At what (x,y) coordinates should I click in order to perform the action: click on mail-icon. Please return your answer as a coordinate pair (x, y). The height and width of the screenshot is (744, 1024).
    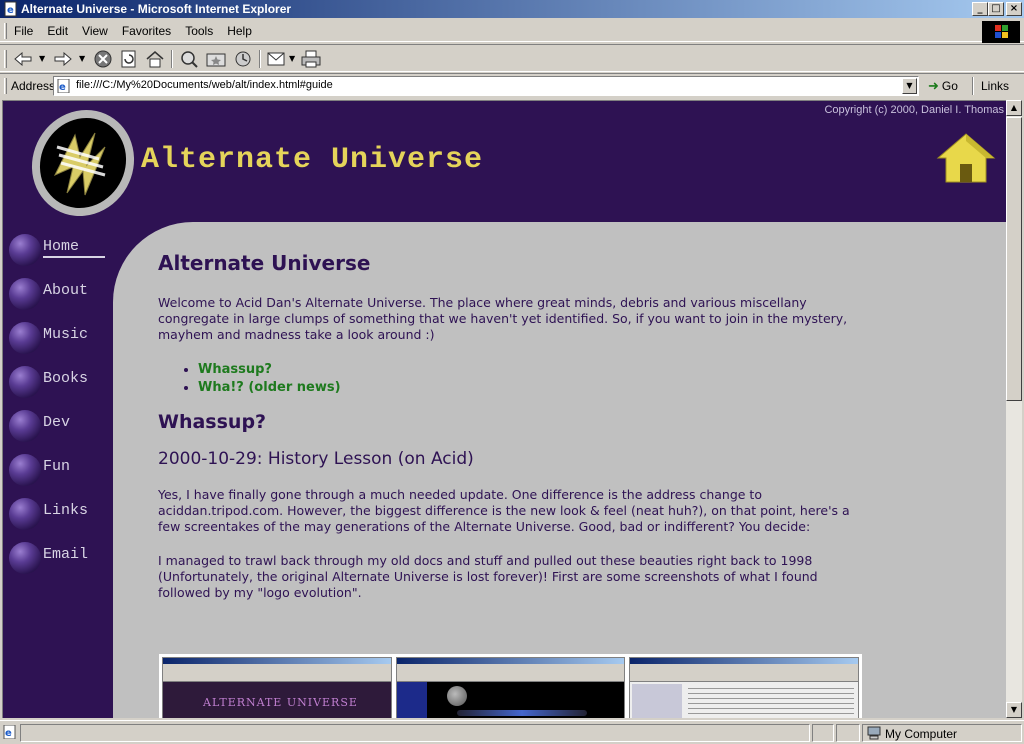
    Looking at the image, I should click on (276, 59).